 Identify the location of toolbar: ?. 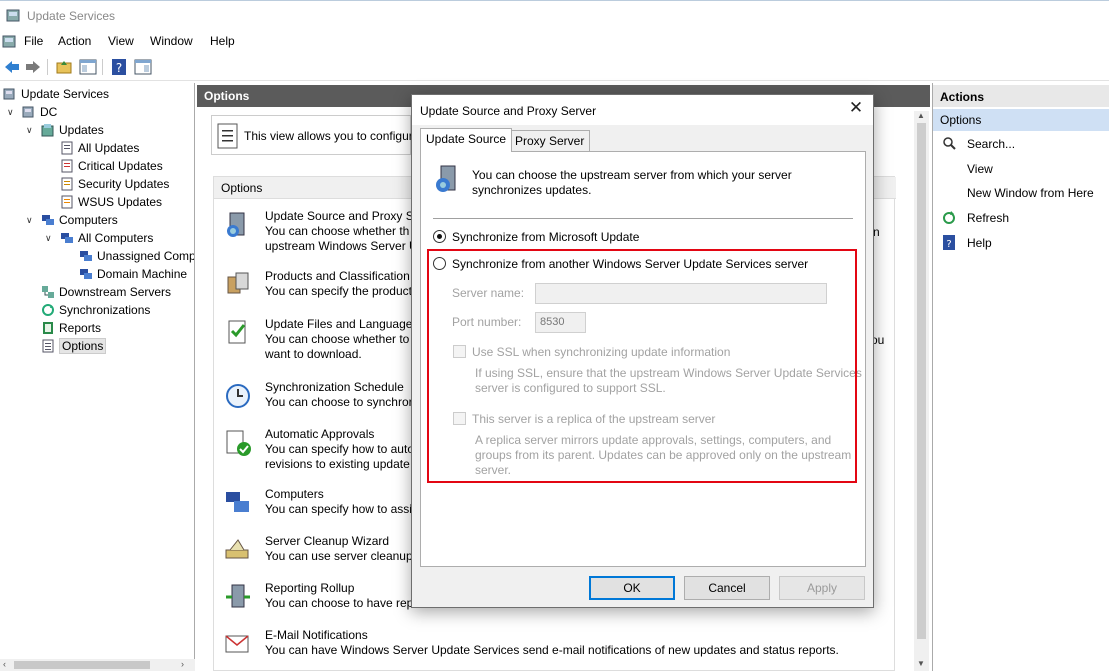
(554, 67).